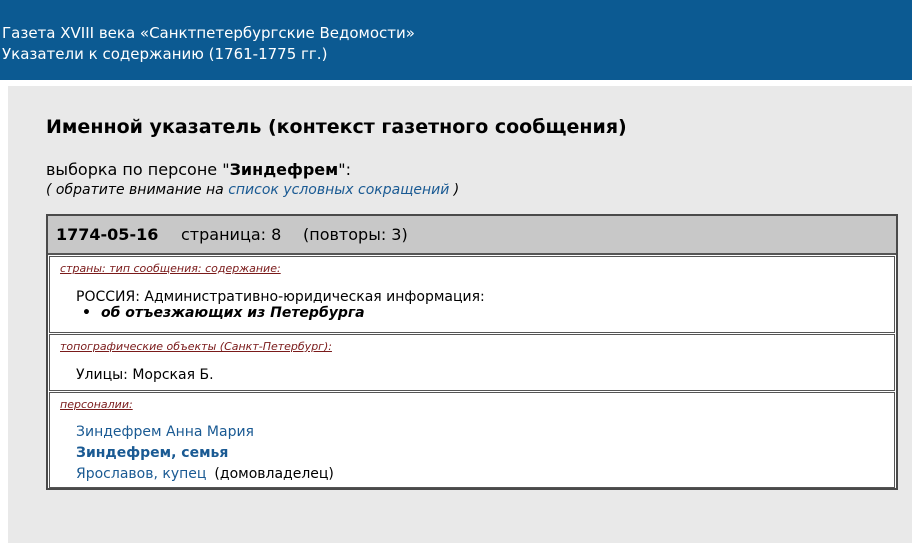 This screenshot has height=543, width=912. What do you see at coordinates (338, 190) in the screenshot?
I see `abbreviations-link: список условных сокращений` at bounding box center [338, 190].